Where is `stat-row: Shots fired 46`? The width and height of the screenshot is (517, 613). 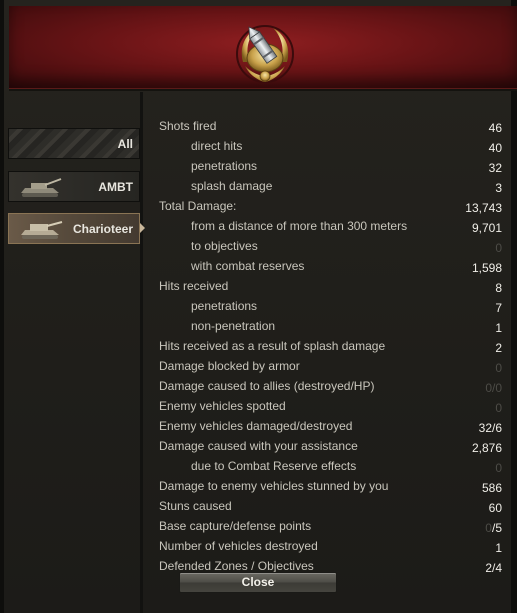
stat-row: Shots fired 46 is located at coordinates (330, 126).